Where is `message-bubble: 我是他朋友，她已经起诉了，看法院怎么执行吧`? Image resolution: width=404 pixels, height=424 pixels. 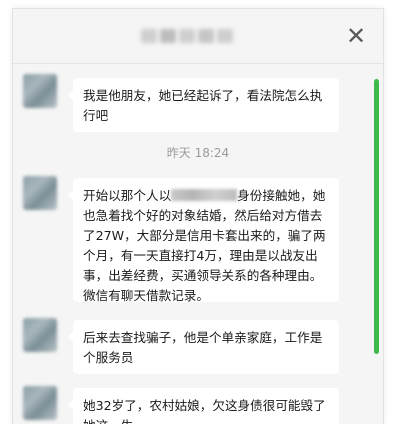 message-bubble: 我是他朋友，她已经起诉了，看法院怎么执行吧 is located at coordinates (203, 105).